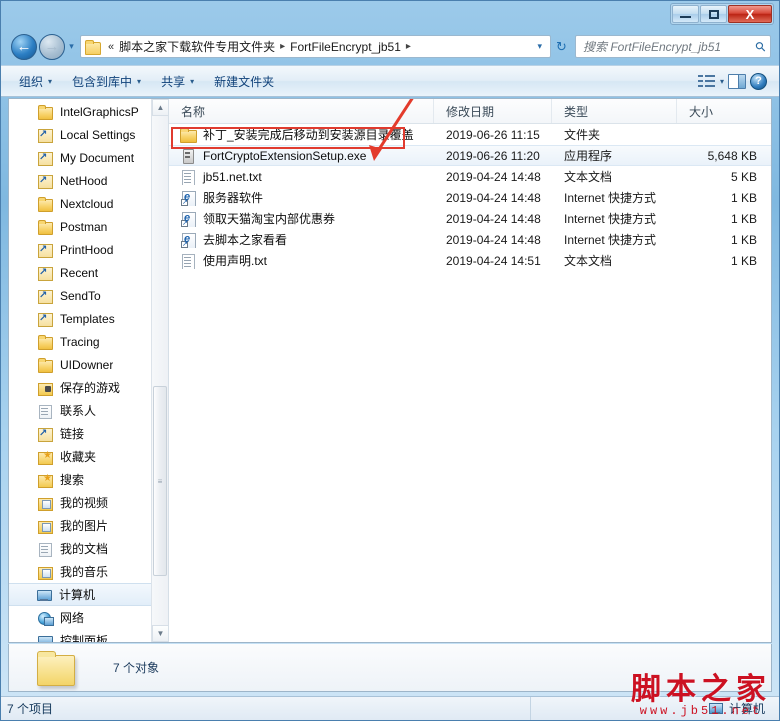 Image resolution: width=780 pixels, height=721 pixels. What do you see at coordinates (111, 47) in the screenshot?
I see `breadcrumb-overflow-button: «` at bounding box center [111, 47].